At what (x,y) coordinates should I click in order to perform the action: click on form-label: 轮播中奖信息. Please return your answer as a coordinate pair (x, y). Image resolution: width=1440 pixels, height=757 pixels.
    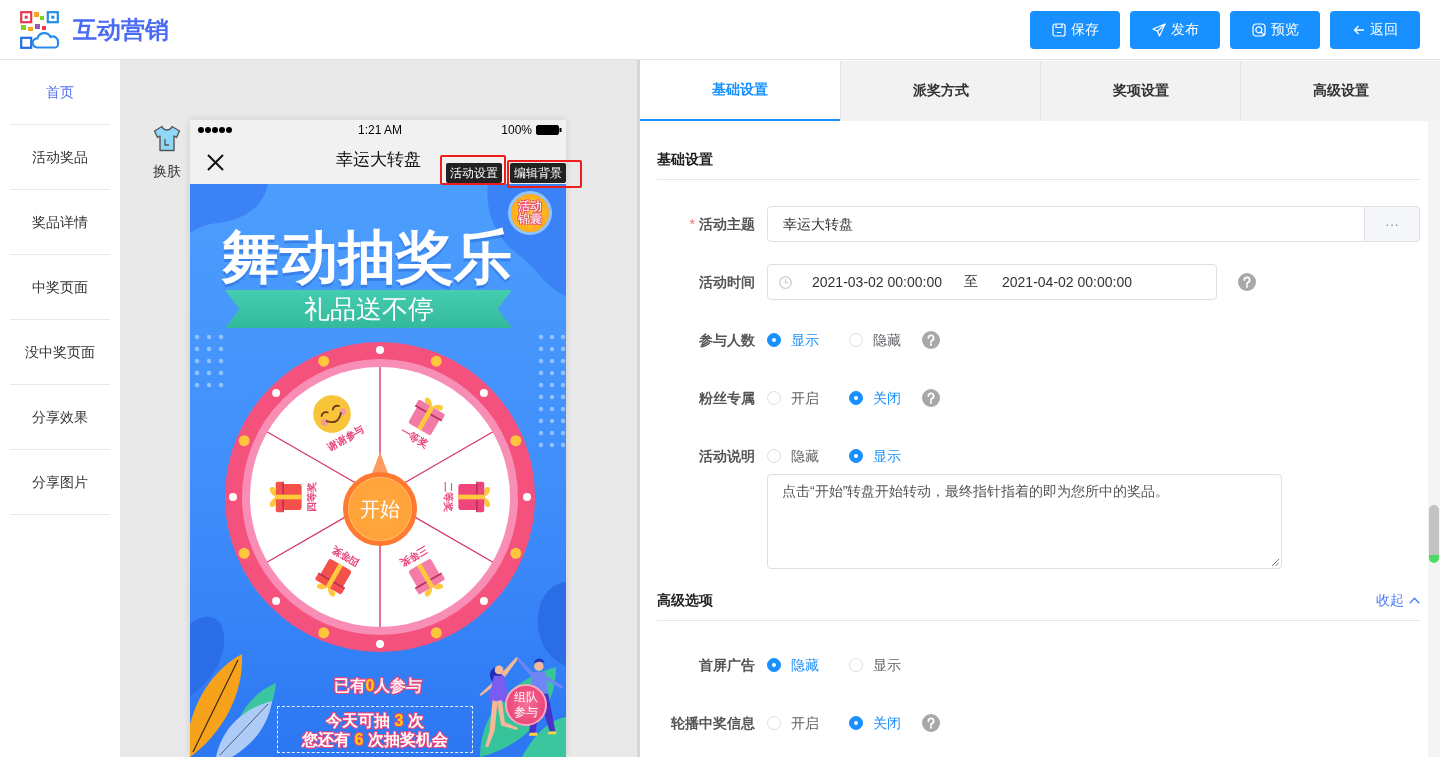
    Looking at the image, I should click on (713, 723).